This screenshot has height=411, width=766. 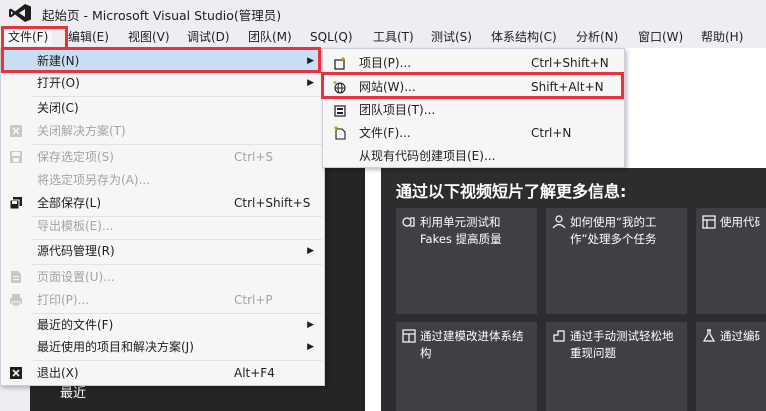 What do you see at coordinates (461, 230) in the screenshot?
I see `video-tile-label: 利用单元测试和 Fakes 提高质量` at bounding box center [461, 230].